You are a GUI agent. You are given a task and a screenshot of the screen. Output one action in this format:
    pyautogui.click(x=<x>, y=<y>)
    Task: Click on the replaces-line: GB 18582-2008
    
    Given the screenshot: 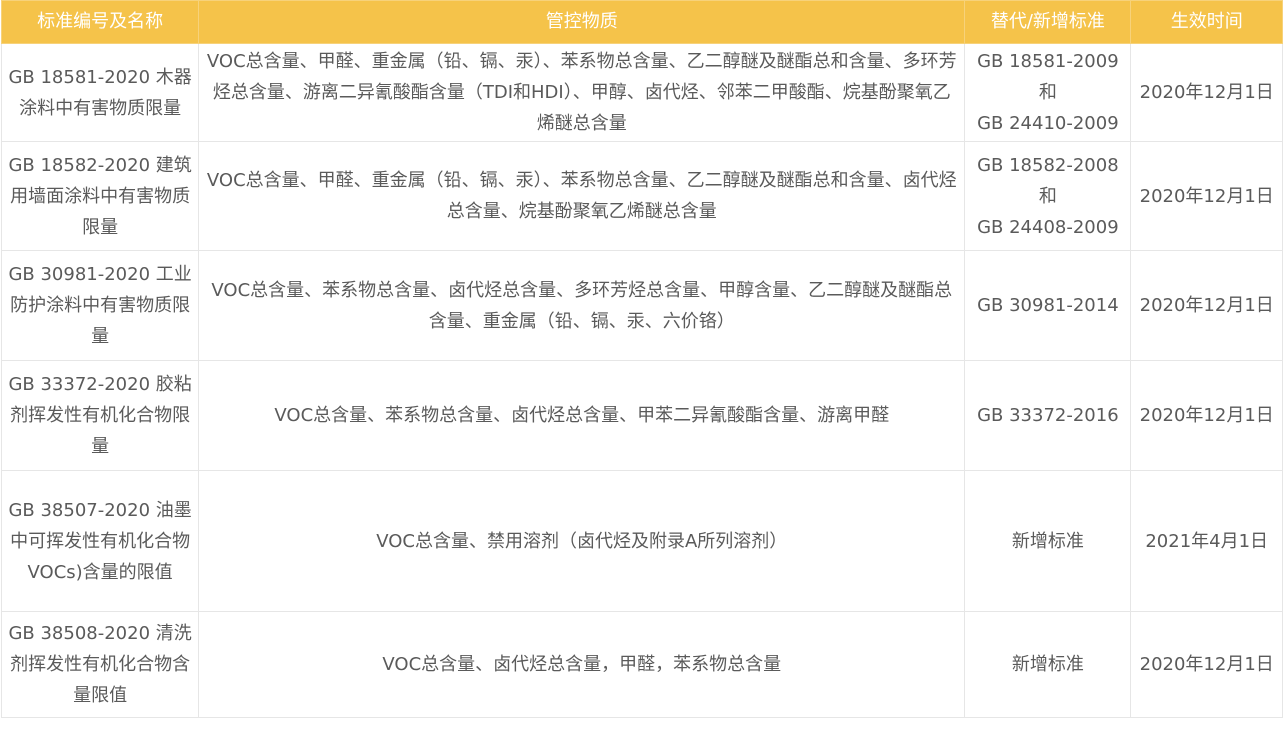 What is the action you would take?
    pyautogui.click(x=1048, y=165)
    